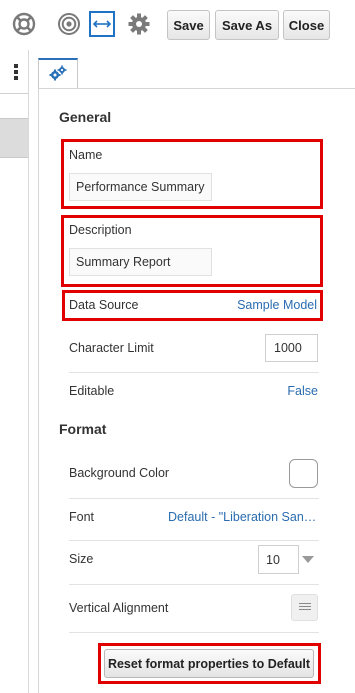 This screenshot has height=693, width=355. Describe the element at coordinates (308, 559) in the screenshot. I see `chevron-down-icon` at that location.